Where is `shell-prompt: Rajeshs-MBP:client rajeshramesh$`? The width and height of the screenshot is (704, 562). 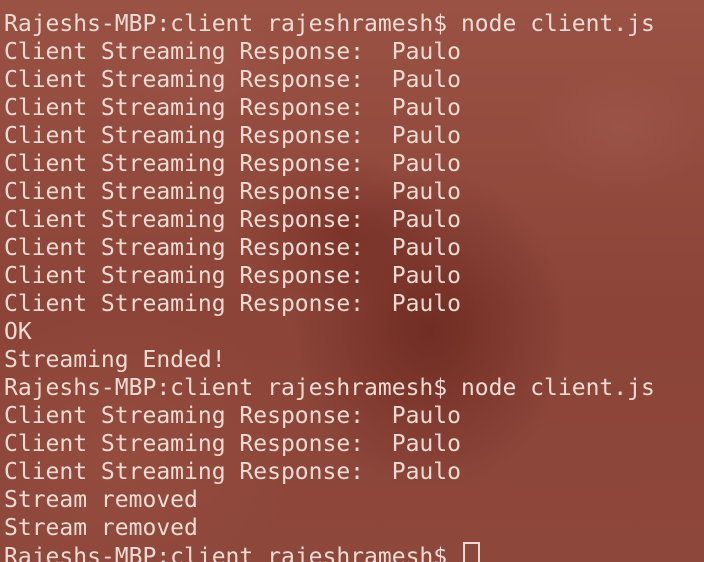 shell-prompt: Rajeshs-MBP:client rajeshramesh$ is located at coordinates (232, 553).